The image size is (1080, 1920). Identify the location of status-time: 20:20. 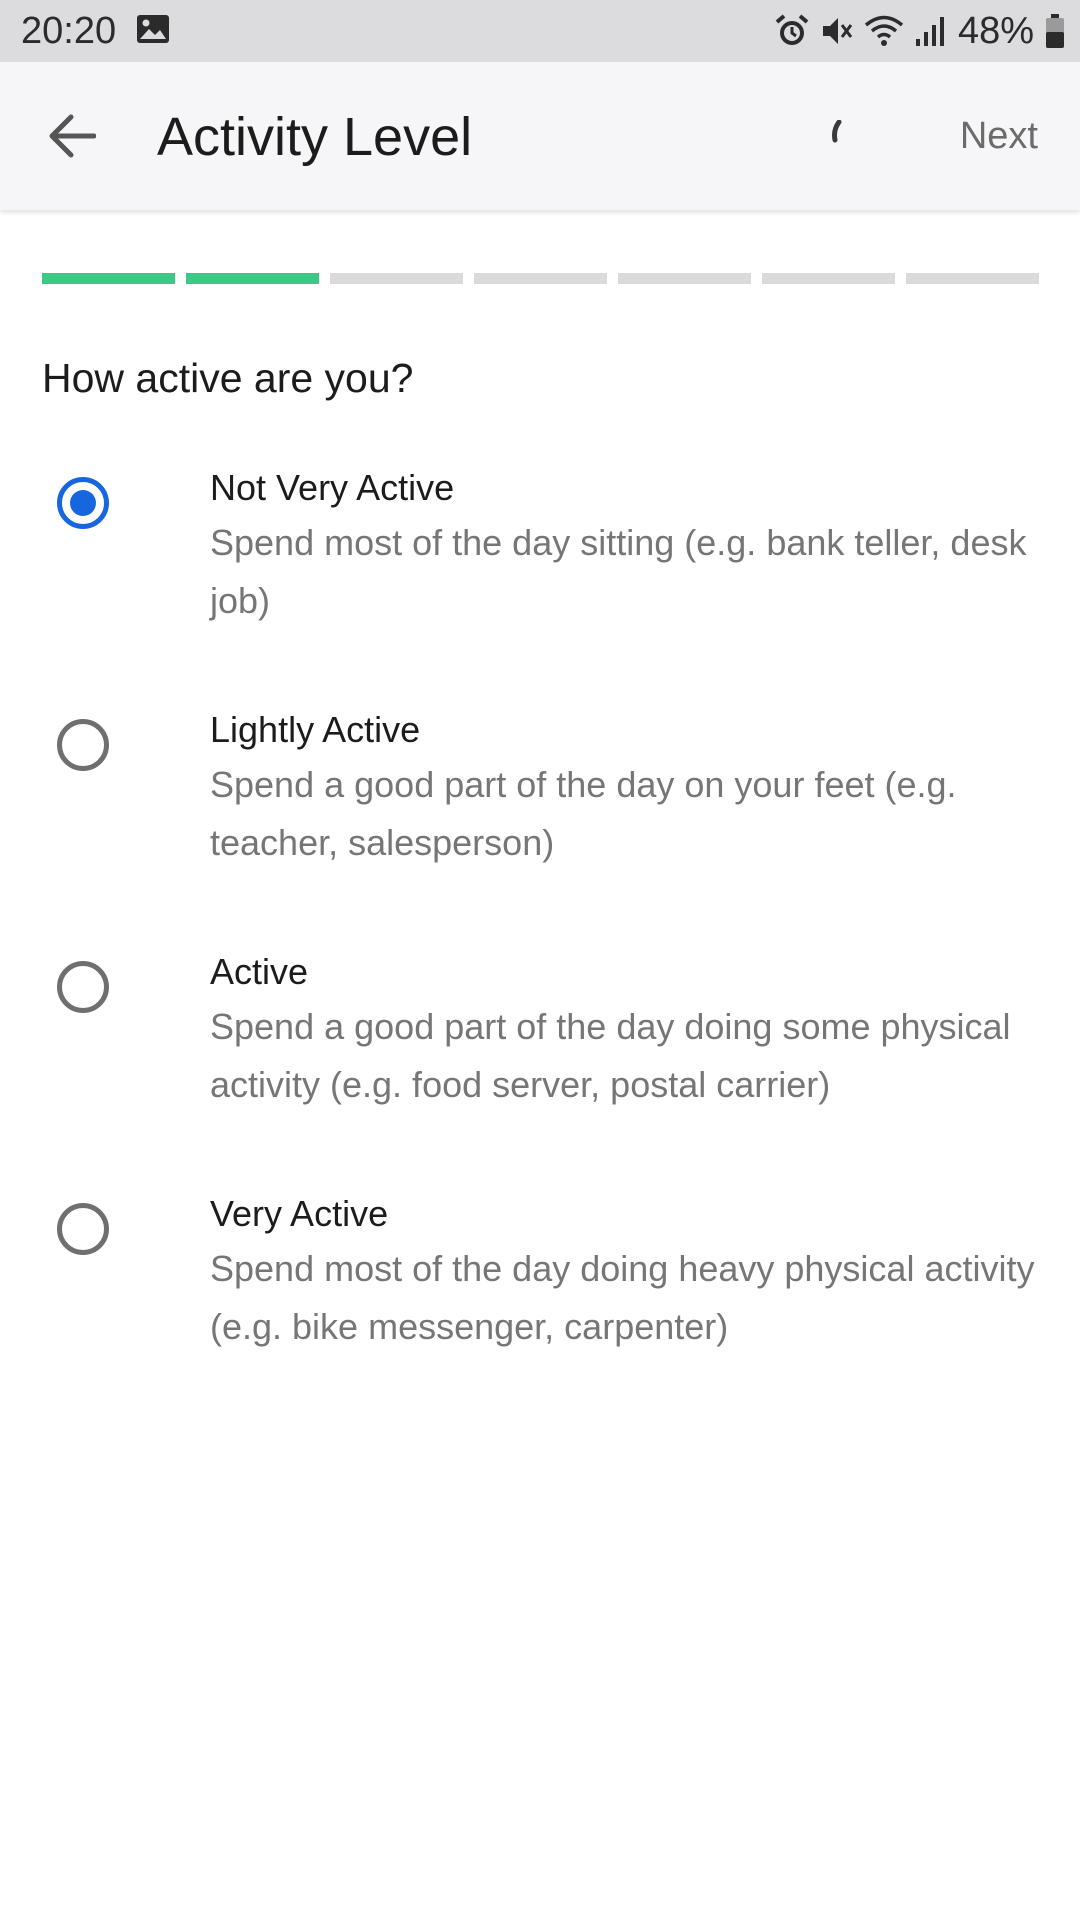
(69, 31).